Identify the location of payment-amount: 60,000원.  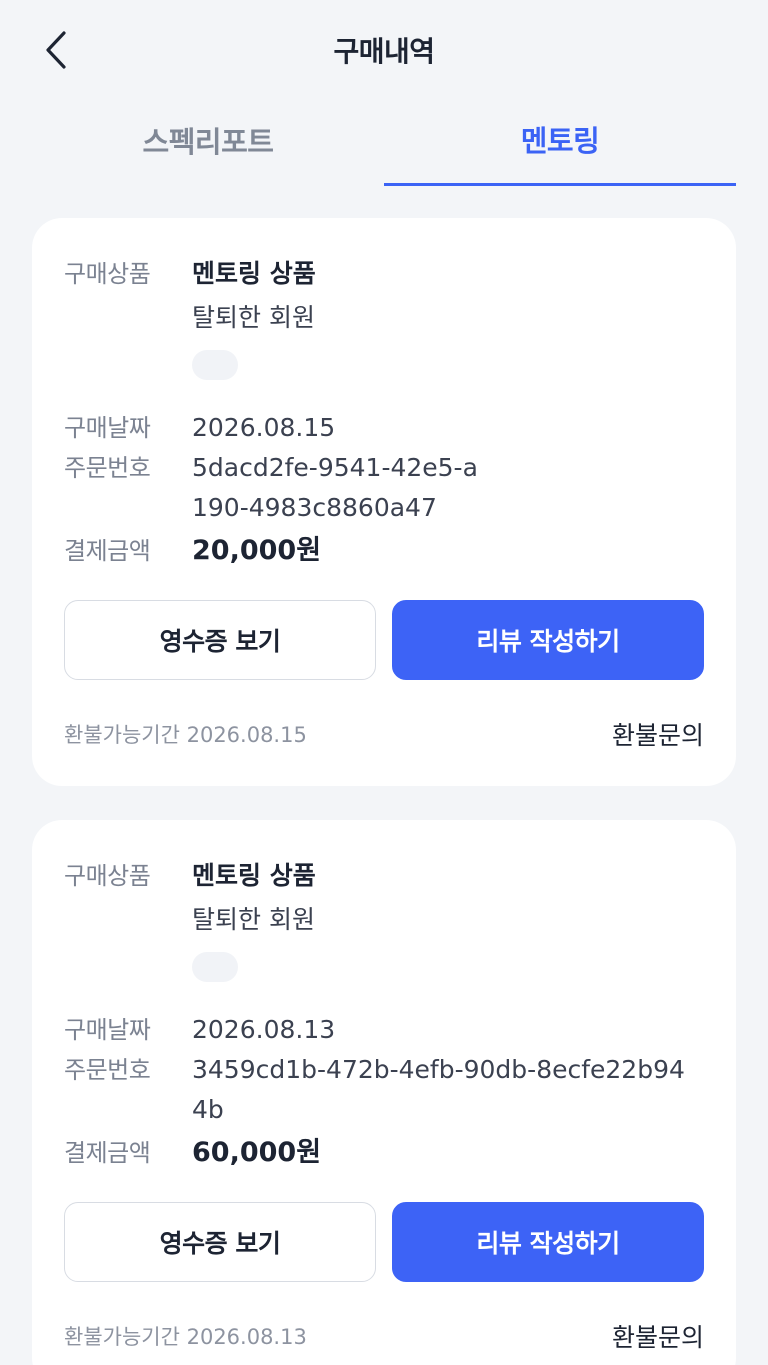
(257, 1152).